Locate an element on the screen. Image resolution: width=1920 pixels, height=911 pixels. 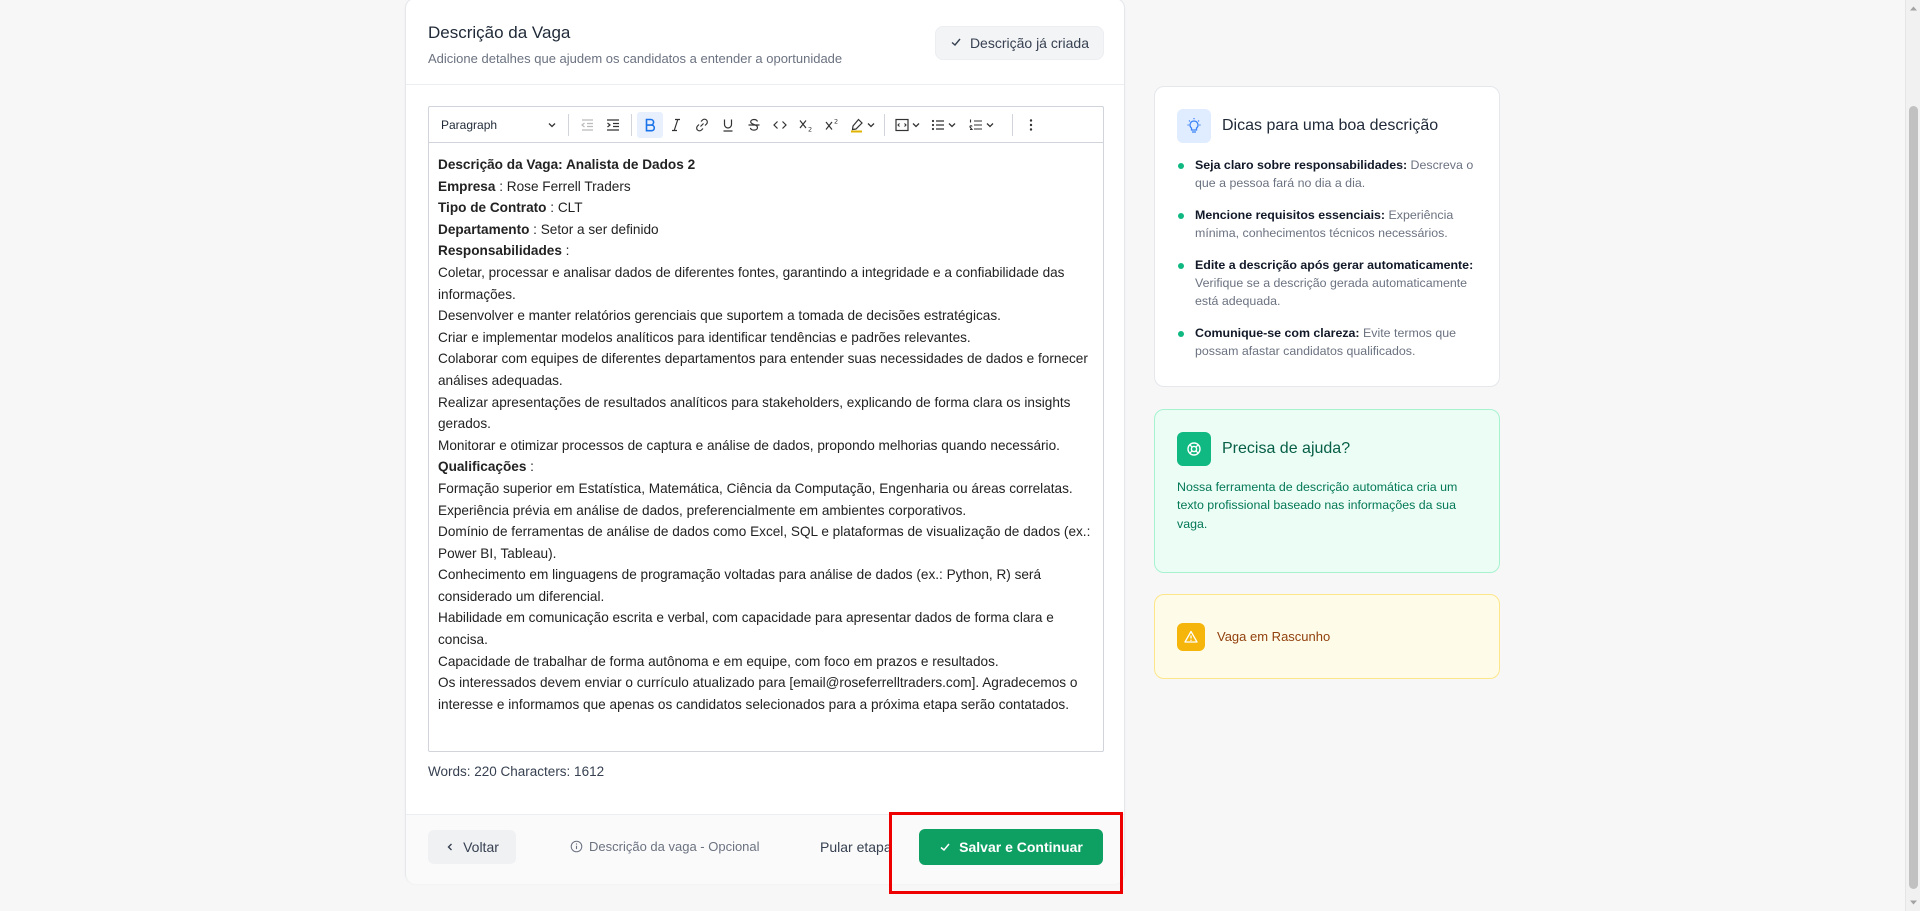
more-vertical-icon is located at coordinates (1031, 124).